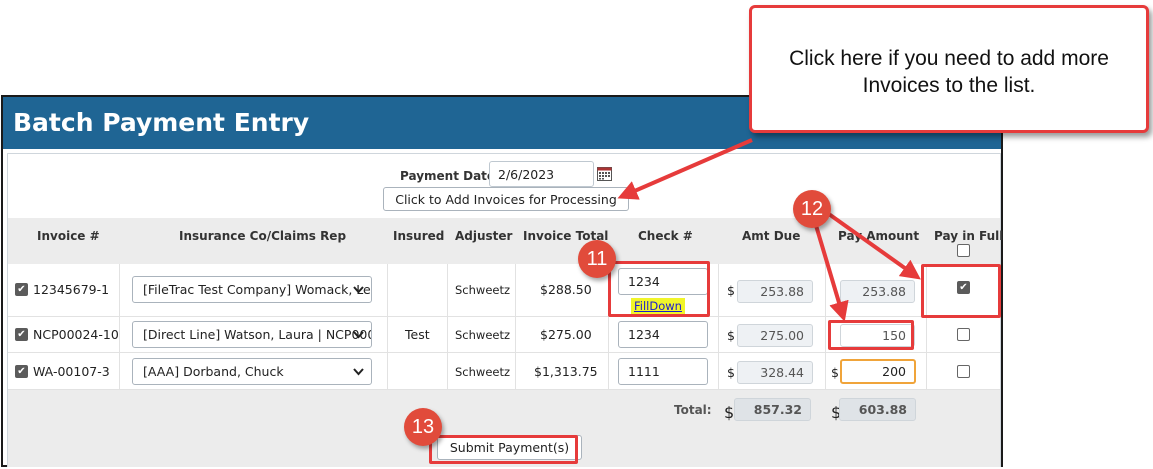 The height and width of the screenshot is (469, 1153). I want to click on col-insured: Insured, so click(419, 236).